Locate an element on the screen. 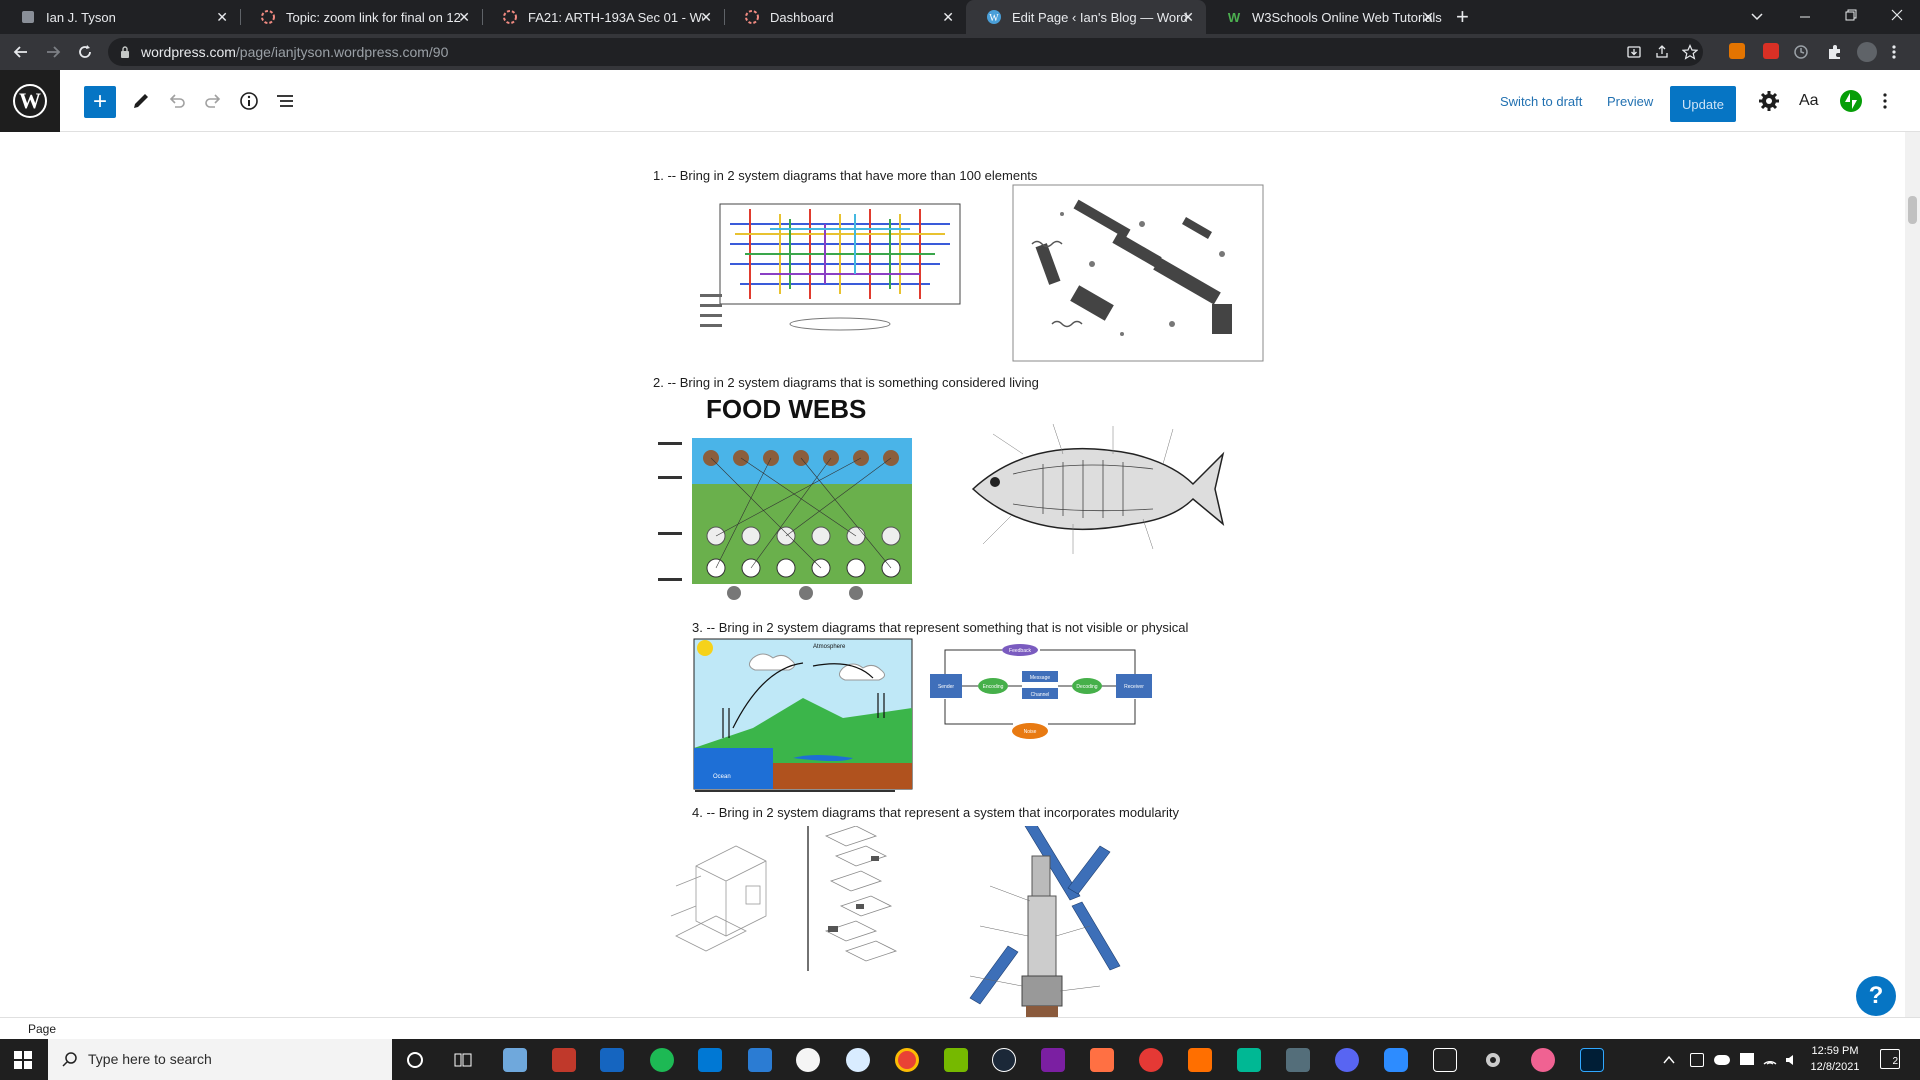  share-icon is located at coordinates (1662, 52).